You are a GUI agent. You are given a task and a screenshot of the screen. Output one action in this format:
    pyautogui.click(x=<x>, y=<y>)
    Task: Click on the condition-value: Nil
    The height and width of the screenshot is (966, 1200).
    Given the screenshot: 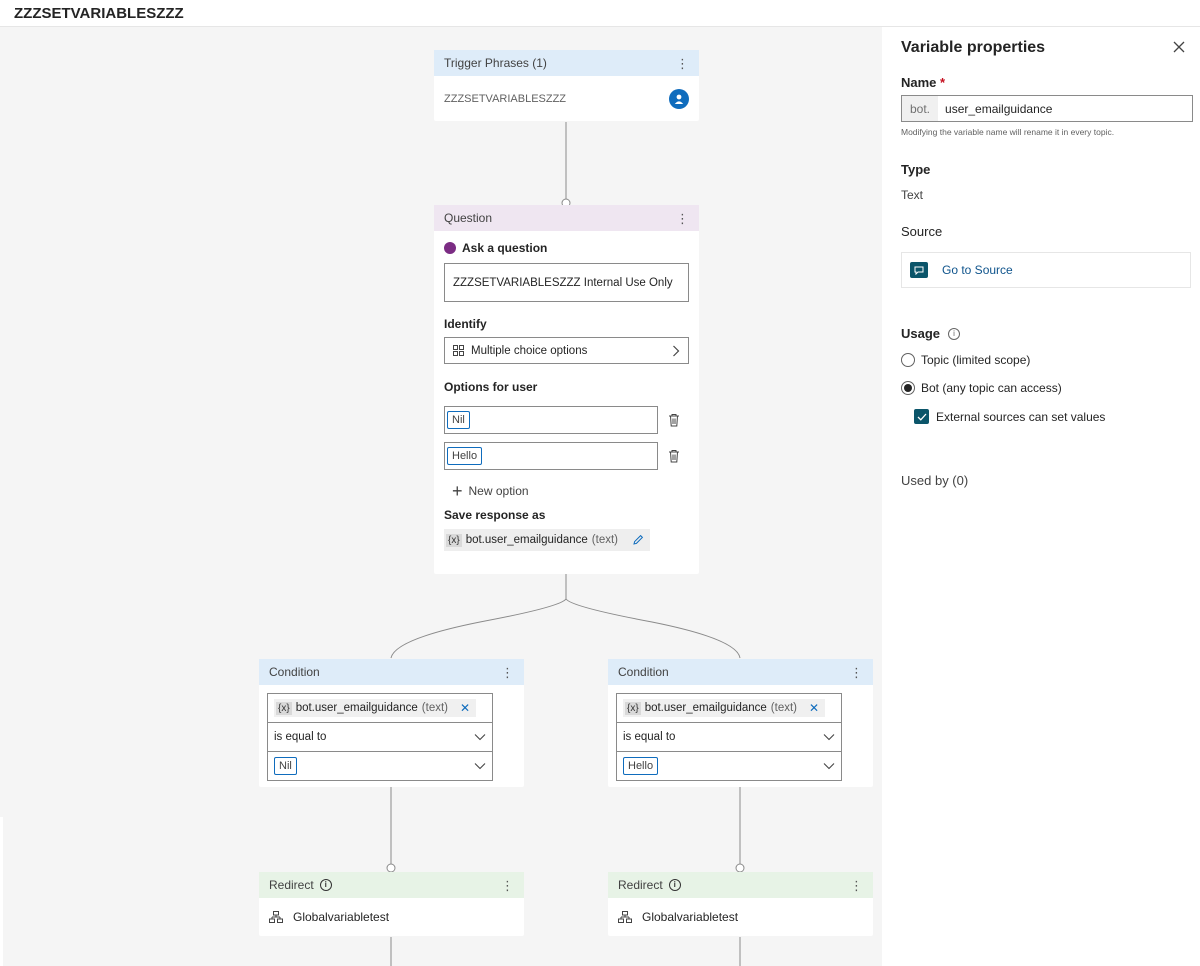 What is the action you would take?
    pyautogui.click(x=285, y=766)
    